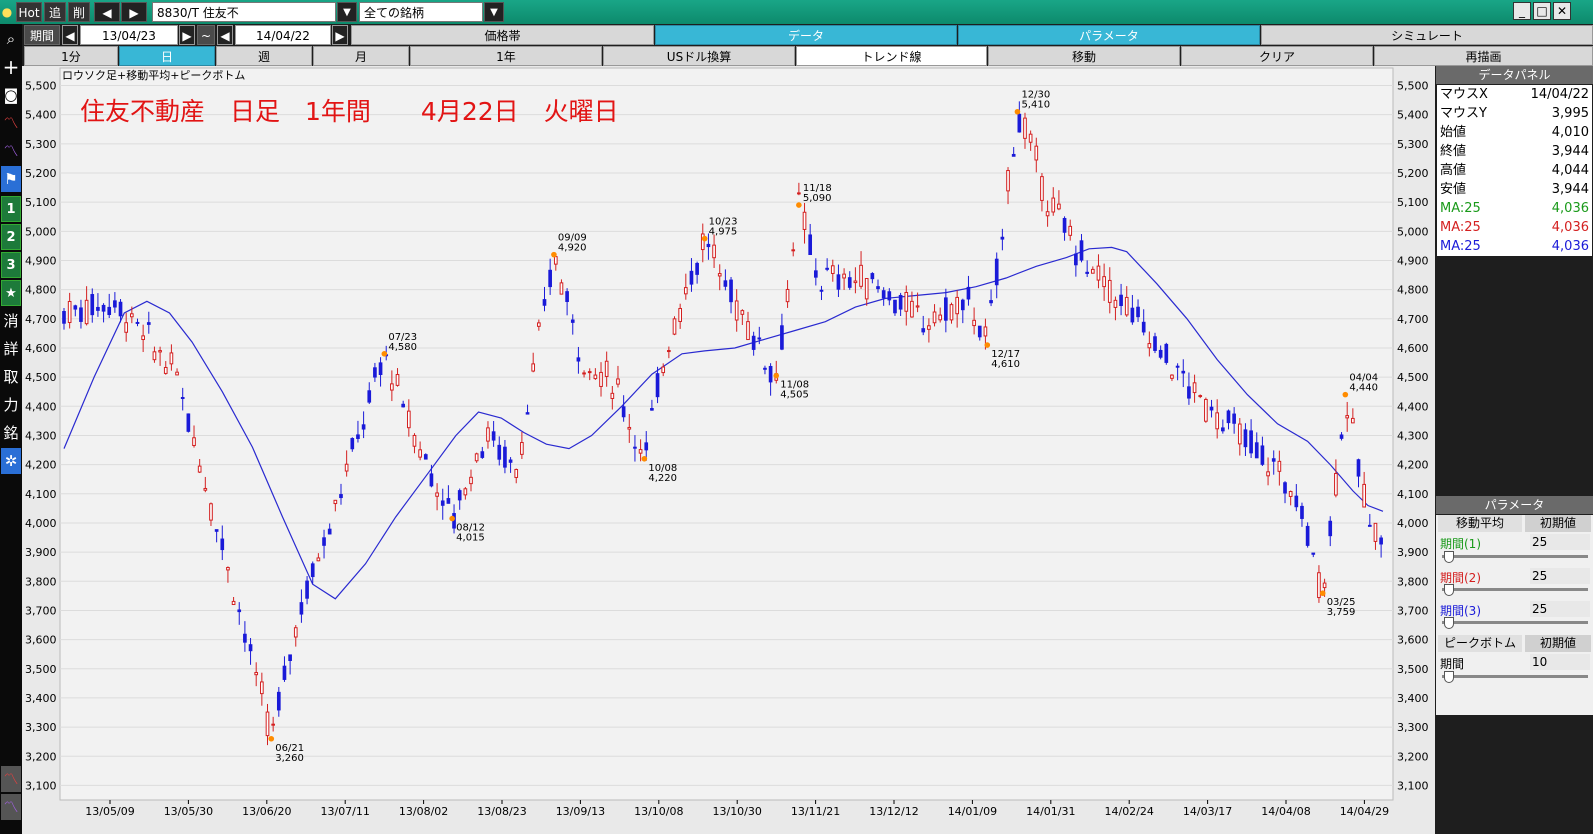 The width and height of the screenshot is (1593, 834). I want to click on preset-1-button: 1, so click(11, 209).